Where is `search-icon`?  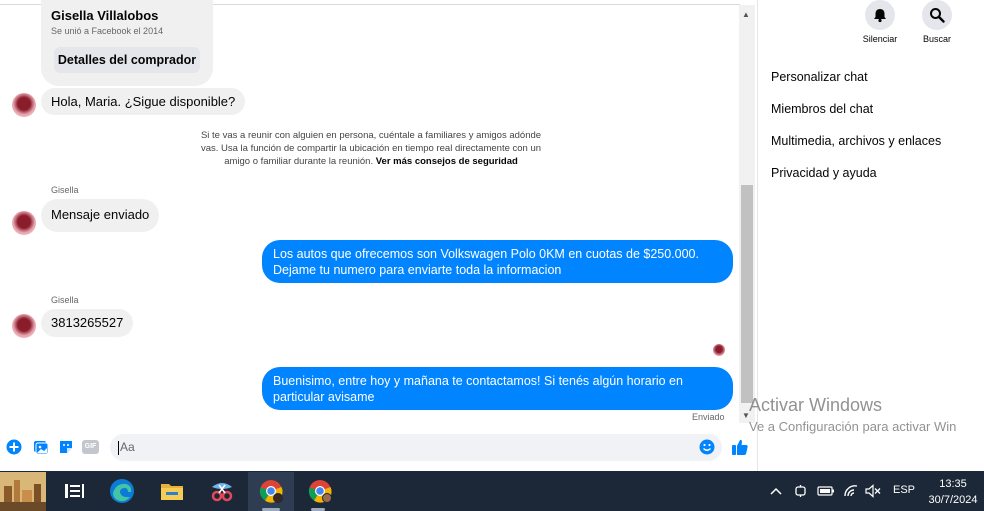
search-icon is located at coordinates (937, 15).